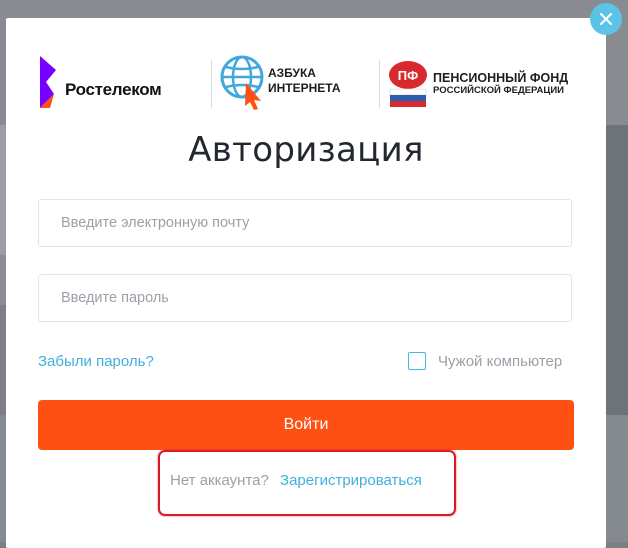 Image resolution: width=628 pixels, height=548 pixels. I want to click on forgot-password-link: Забыли пароль?, so click(96, 361).